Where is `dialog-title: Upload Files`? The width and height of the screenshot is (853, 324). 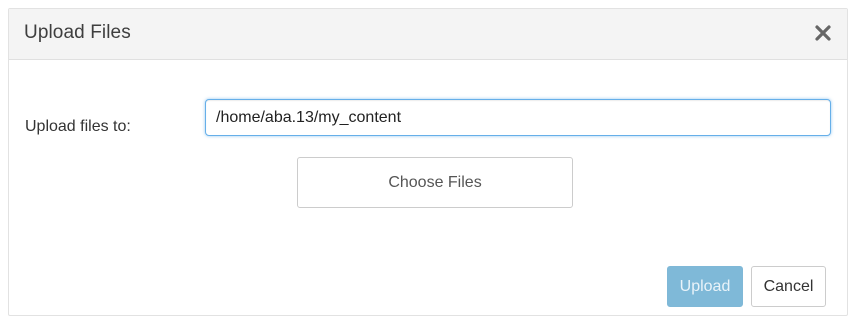 dialog-title: Upload Files is located at coordinates (77, 32).